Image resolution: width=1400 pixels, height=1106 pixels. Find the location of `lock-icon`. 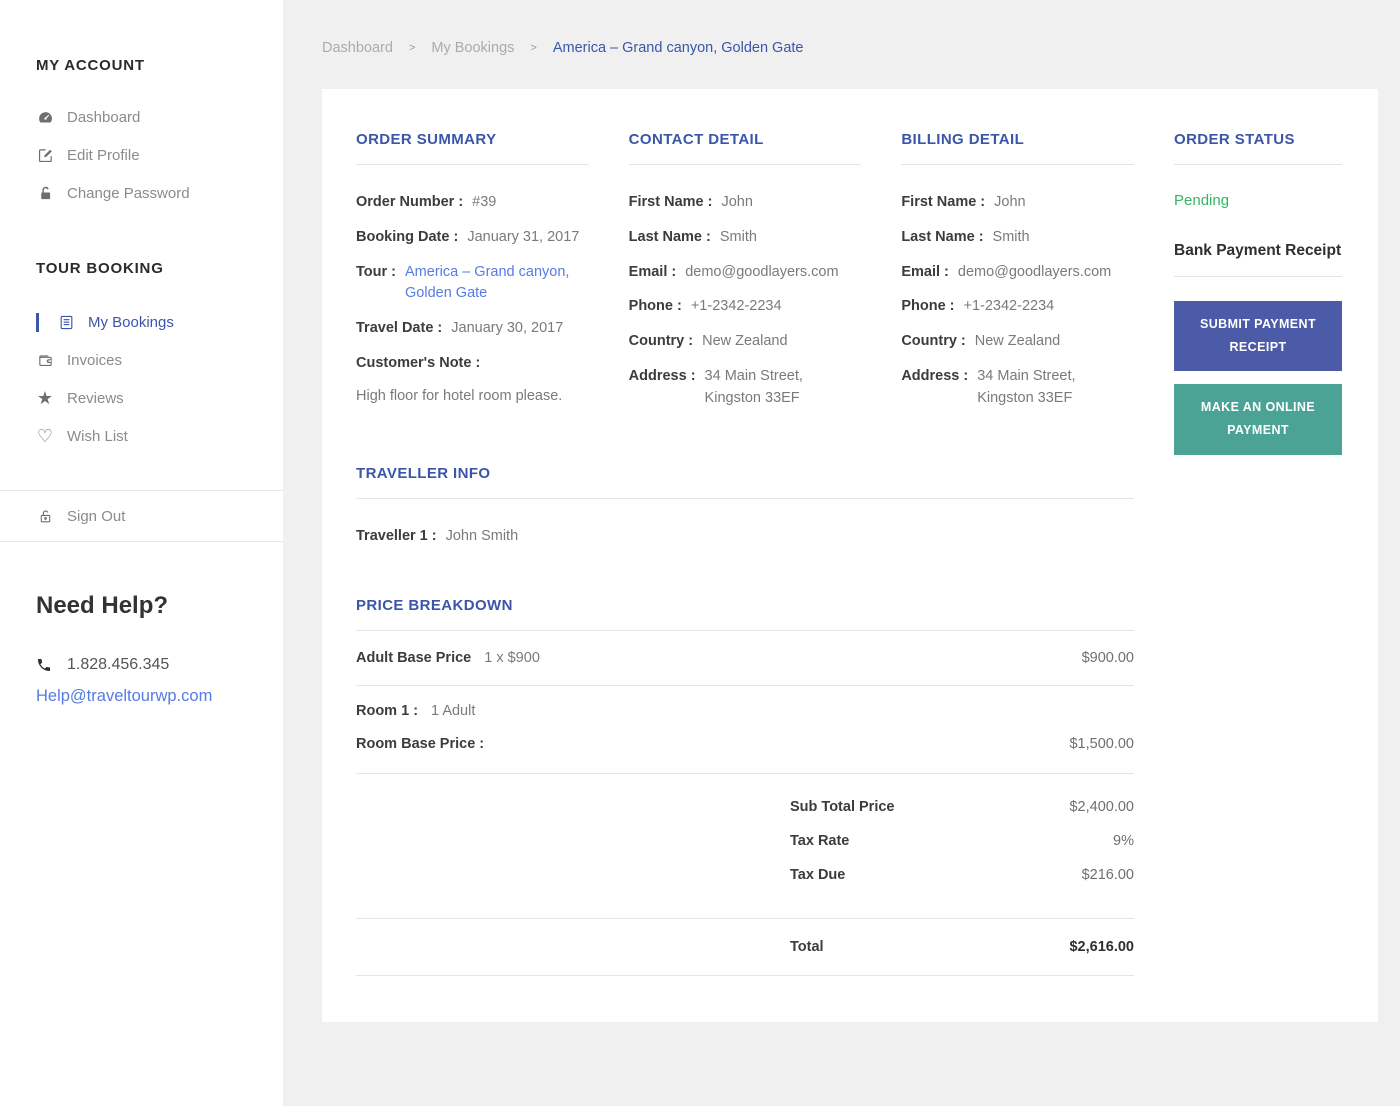

lock-icon is located at coordinates (45, 193).